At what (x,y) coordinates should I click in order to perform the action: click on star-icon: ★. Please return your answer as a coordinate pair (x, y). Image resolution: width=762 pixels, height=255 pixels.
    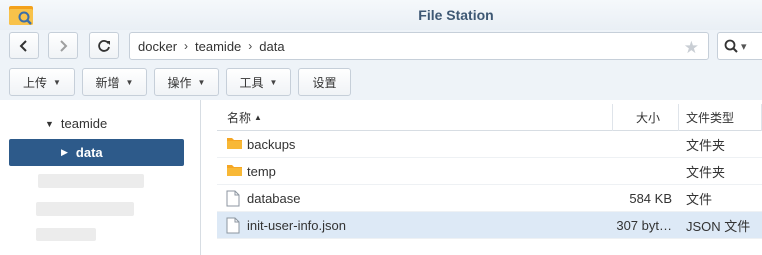
    Looking at the image, I should click on (691, 48).